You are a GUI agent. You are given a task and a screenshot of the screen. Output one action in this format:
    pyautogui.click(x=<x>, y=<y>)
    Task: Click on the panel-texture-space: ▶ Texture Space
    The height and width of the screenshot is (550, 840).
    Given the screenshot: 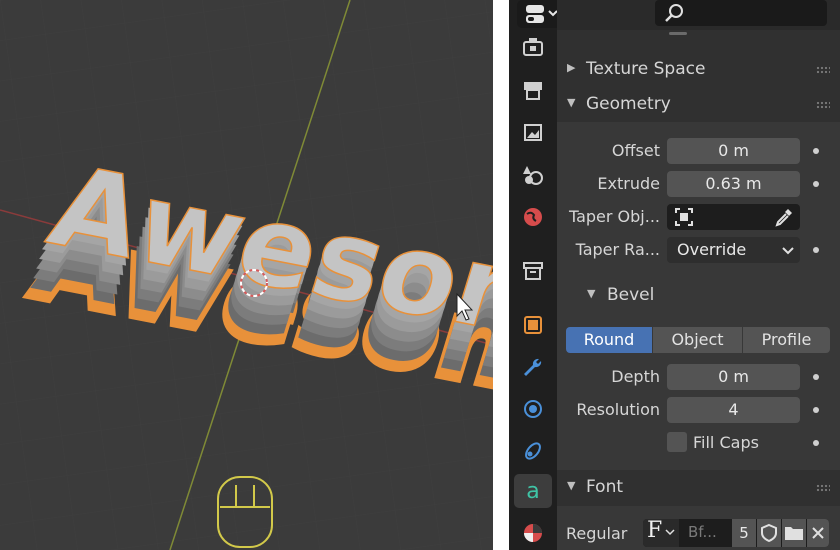 What is the action you would take?
    pyautogui.click(x=698, y=70)
    